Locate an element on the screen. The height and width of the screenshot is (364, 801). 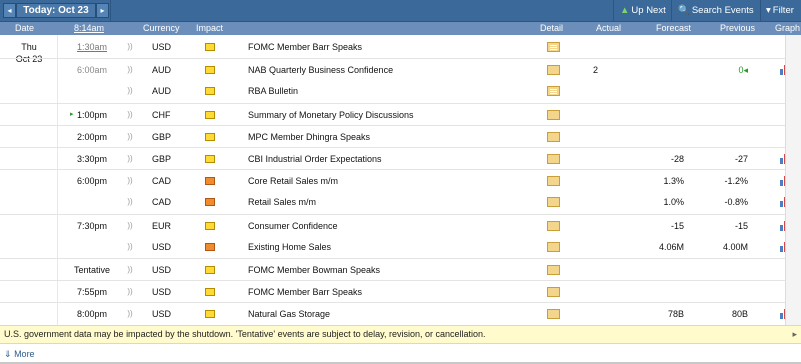
table-row: )) AUD RBA Bulletin is located at coordinates (400, 91).